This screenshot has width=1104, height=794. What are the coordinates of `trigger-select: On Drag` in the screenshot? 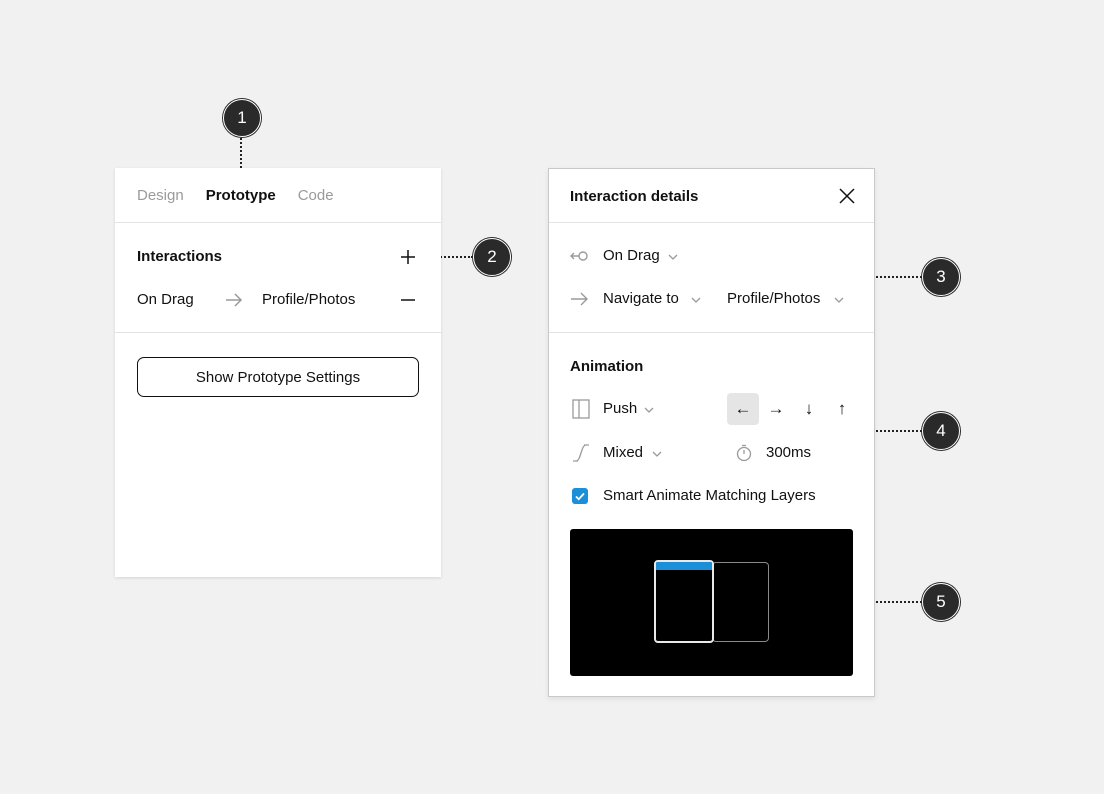 It's located at (640, 257).